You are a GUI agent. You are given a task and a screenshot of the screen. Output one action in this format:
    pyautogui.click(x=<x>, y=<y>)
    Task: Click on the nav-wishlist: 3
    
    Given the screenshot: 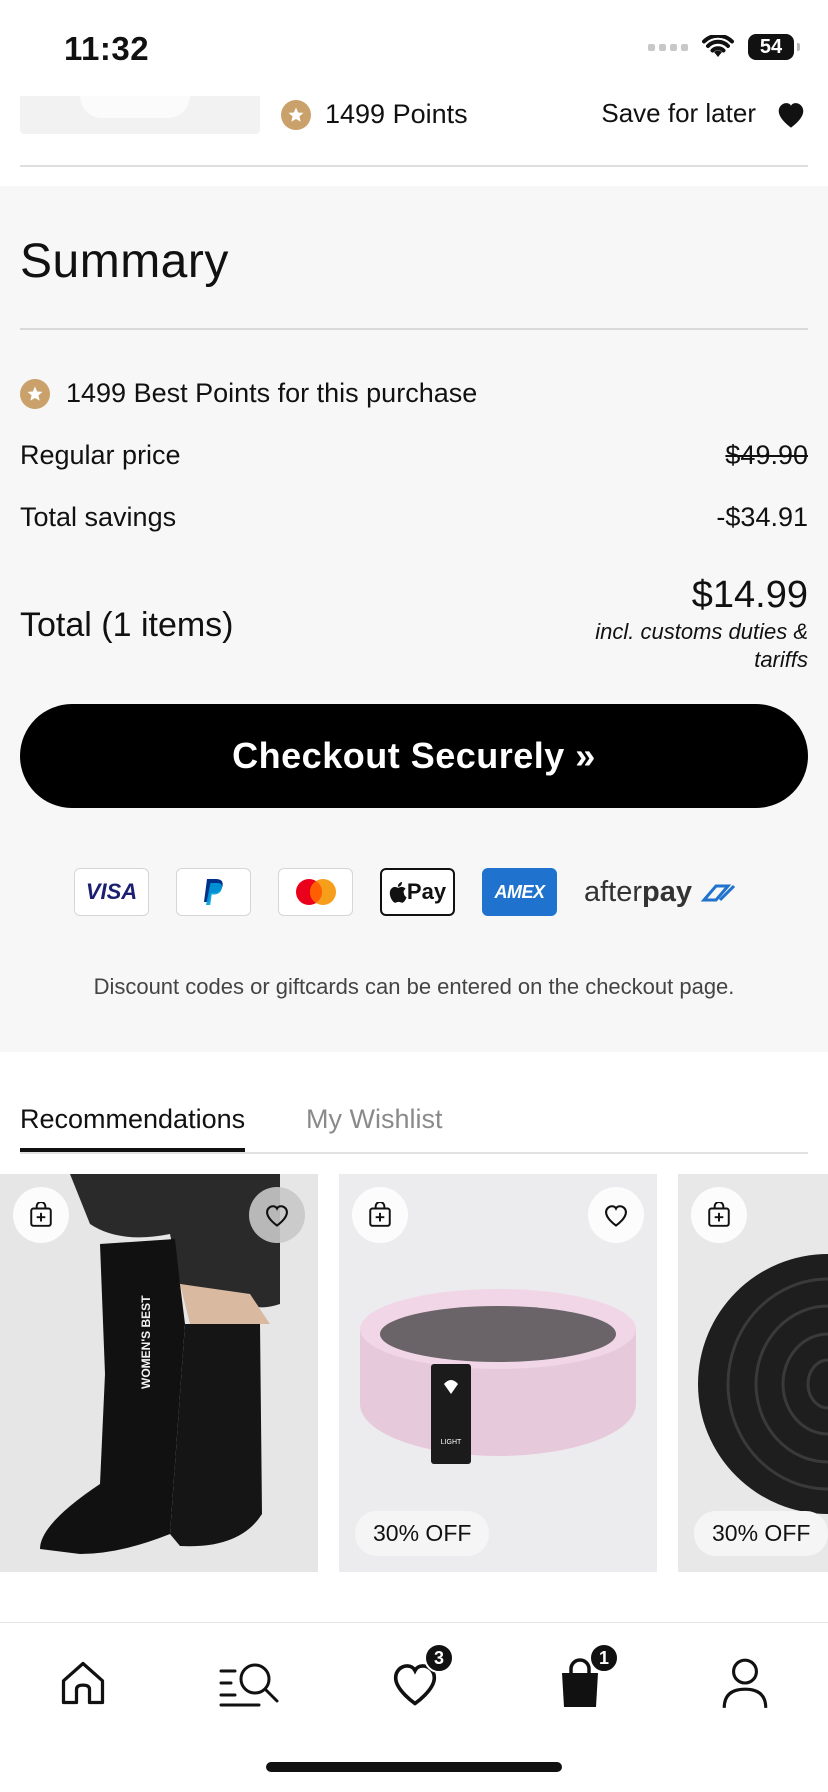 What is the action you would take?
    pyautogui.click(x=417, y=1679)
    